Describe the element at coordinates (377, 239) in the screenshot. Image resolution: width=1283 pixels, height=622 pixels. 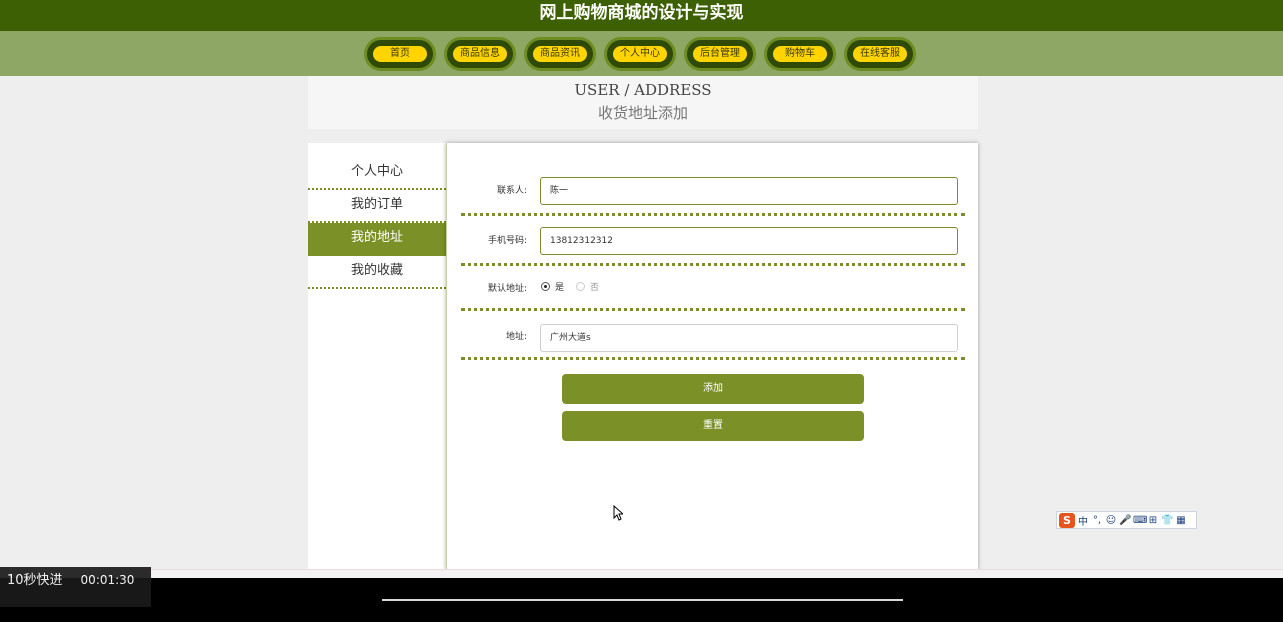
I see `sidebar-item-address: 我的地址` at that location.